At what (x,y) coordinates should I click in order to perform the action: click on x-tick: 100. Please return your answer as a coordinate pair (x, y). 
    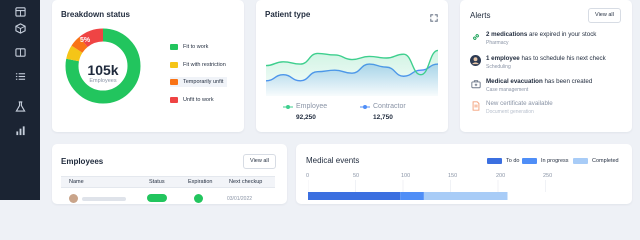
    Looking at the image, I should click on (406, 176).